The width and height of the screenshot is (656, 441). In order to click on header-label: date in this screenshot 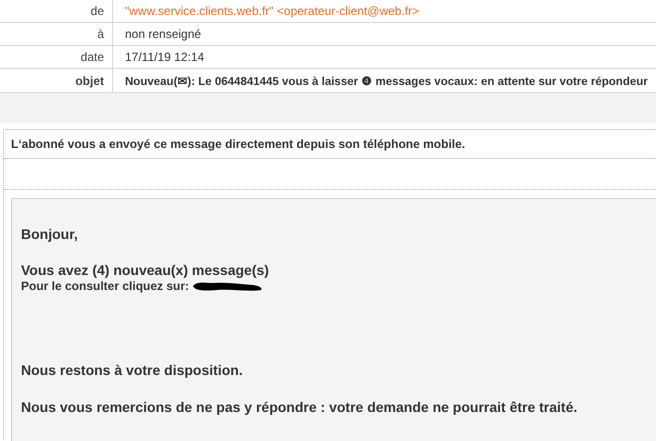, I will do `click(56, 57)`.